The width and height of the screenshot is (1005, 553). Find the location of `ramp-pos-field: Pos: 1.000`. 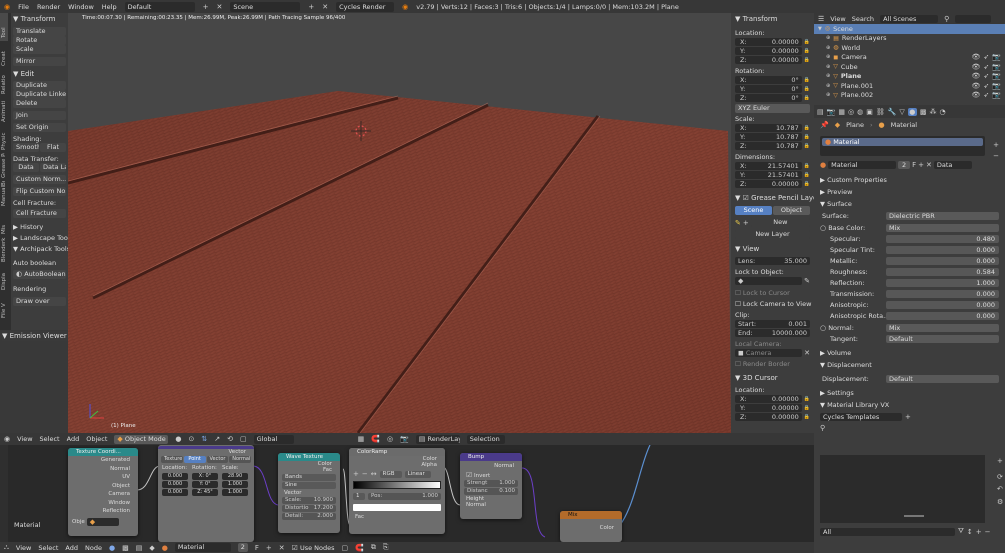

ramp-pos-field: Pos: 1.000 is located at coordinates (404, 496).